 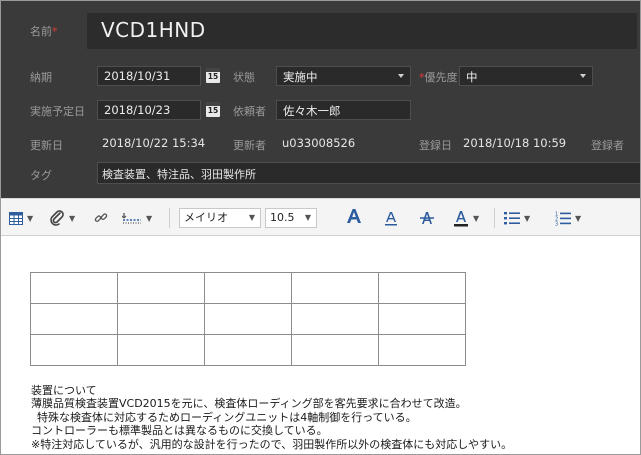 What do you see at coordinates (343, 110) in the screenshot?
I see `requester-input: 佐々木一郎` at bounding box center [343, 110].